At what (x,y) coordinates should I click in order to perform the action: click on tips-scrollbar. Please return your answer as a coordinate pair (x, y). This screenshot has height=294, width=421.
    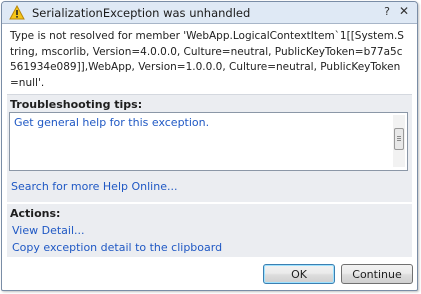
    Looking at the image, I should click on (399, 141).